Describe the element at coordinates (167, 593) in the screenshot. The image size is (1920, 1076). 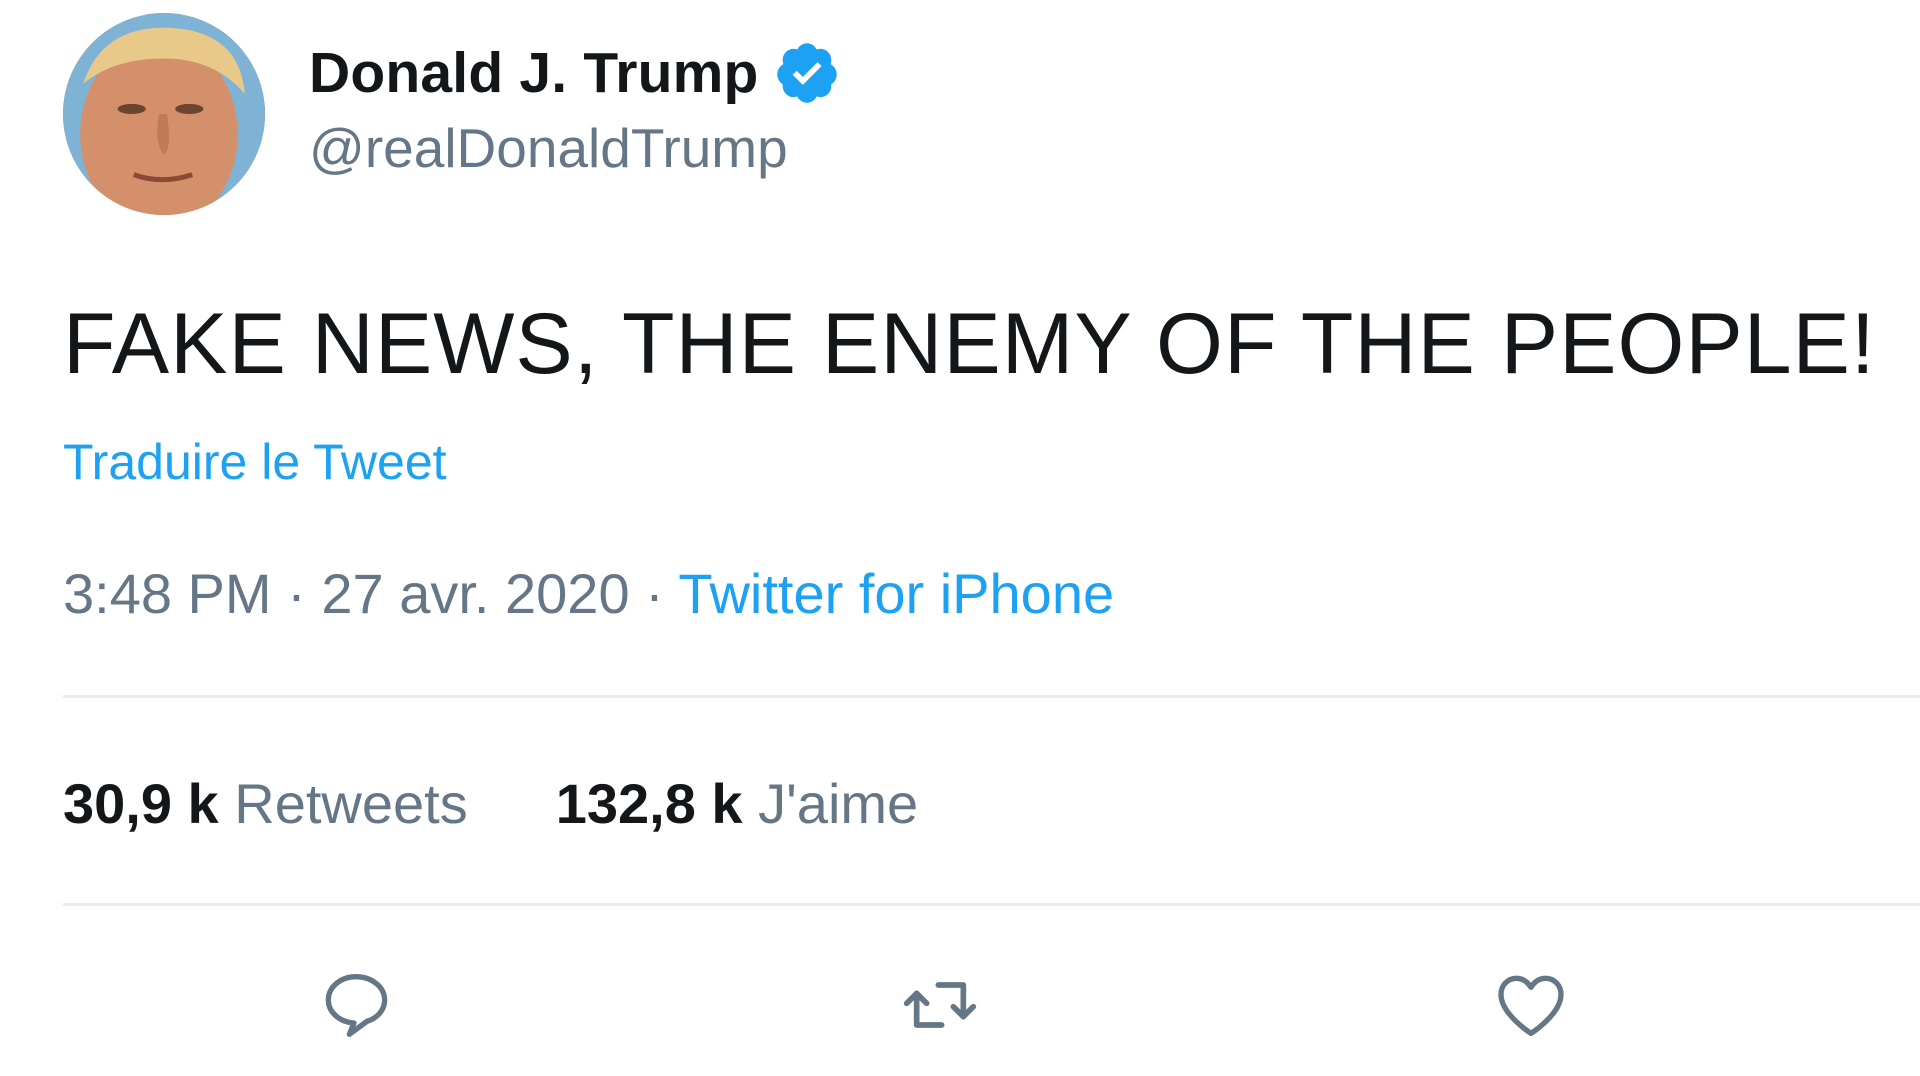
I see `tweet-time: 3:48 PM` at that location.